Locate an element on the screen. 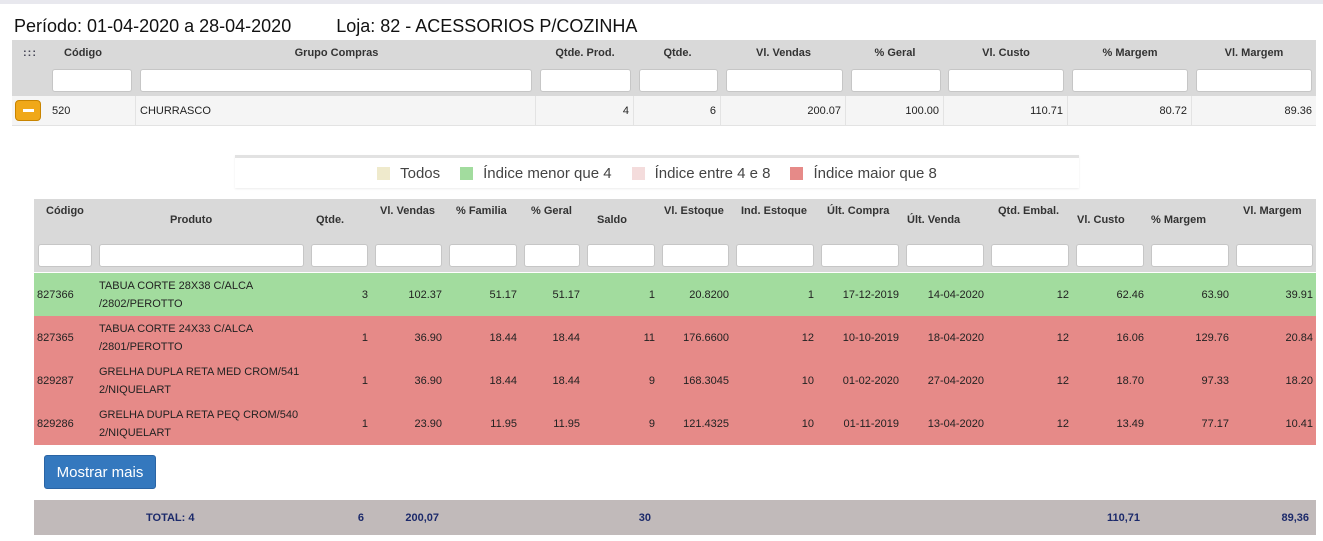  filter-qtde-prod-input is located at coordinates (585, 80).